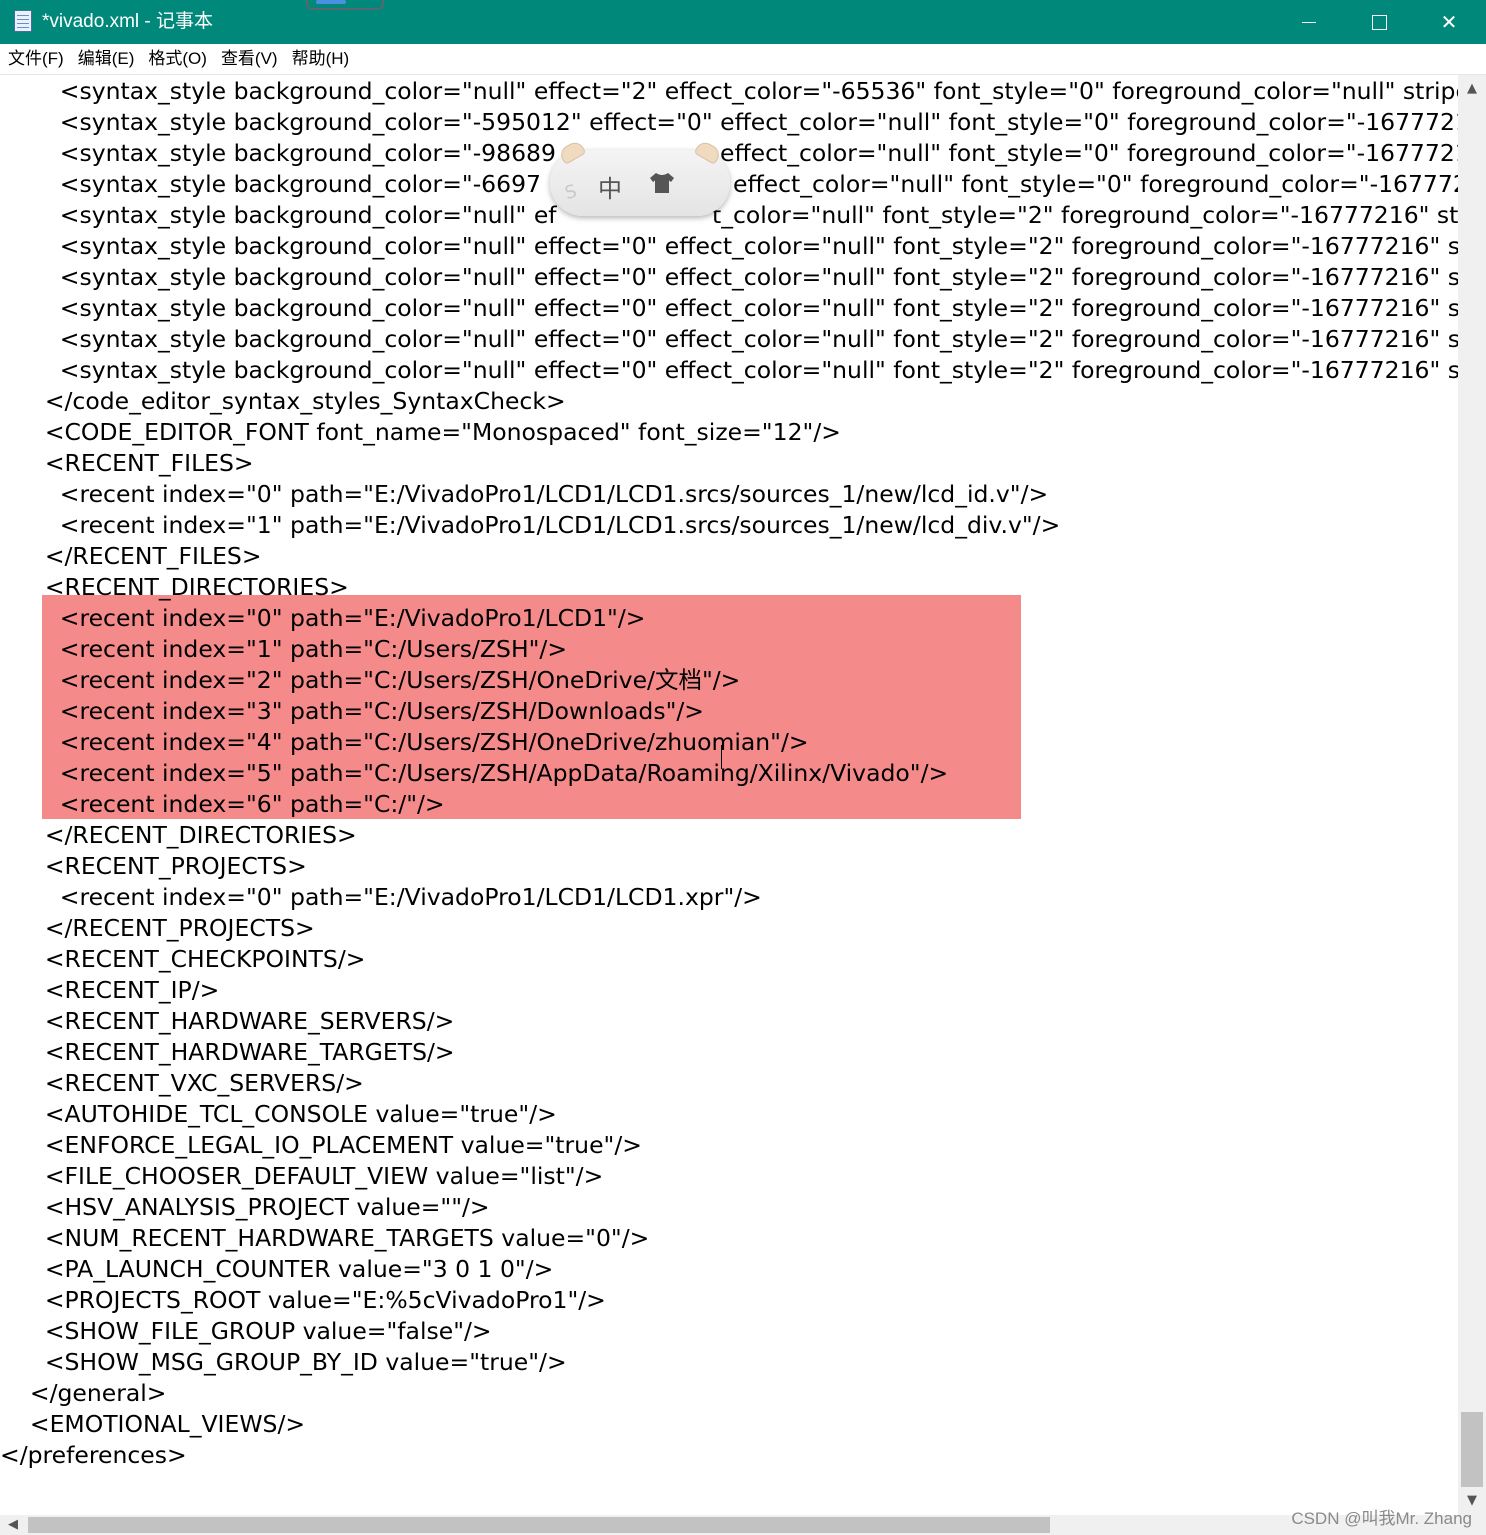 This screenshot has width=1486, height=1535. I want to click on menu-view: 查看(V), so click(249, 59).